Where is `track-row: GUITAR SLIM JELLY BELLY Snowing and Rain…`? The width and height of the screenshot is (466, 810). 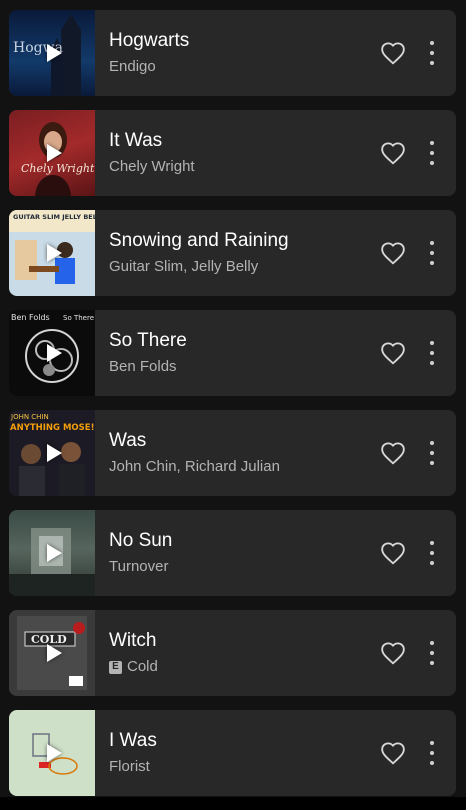 track-row: GUITAR SLIM JELLY BELLY Snowing and Rain… is located at coordinates (232, 253).